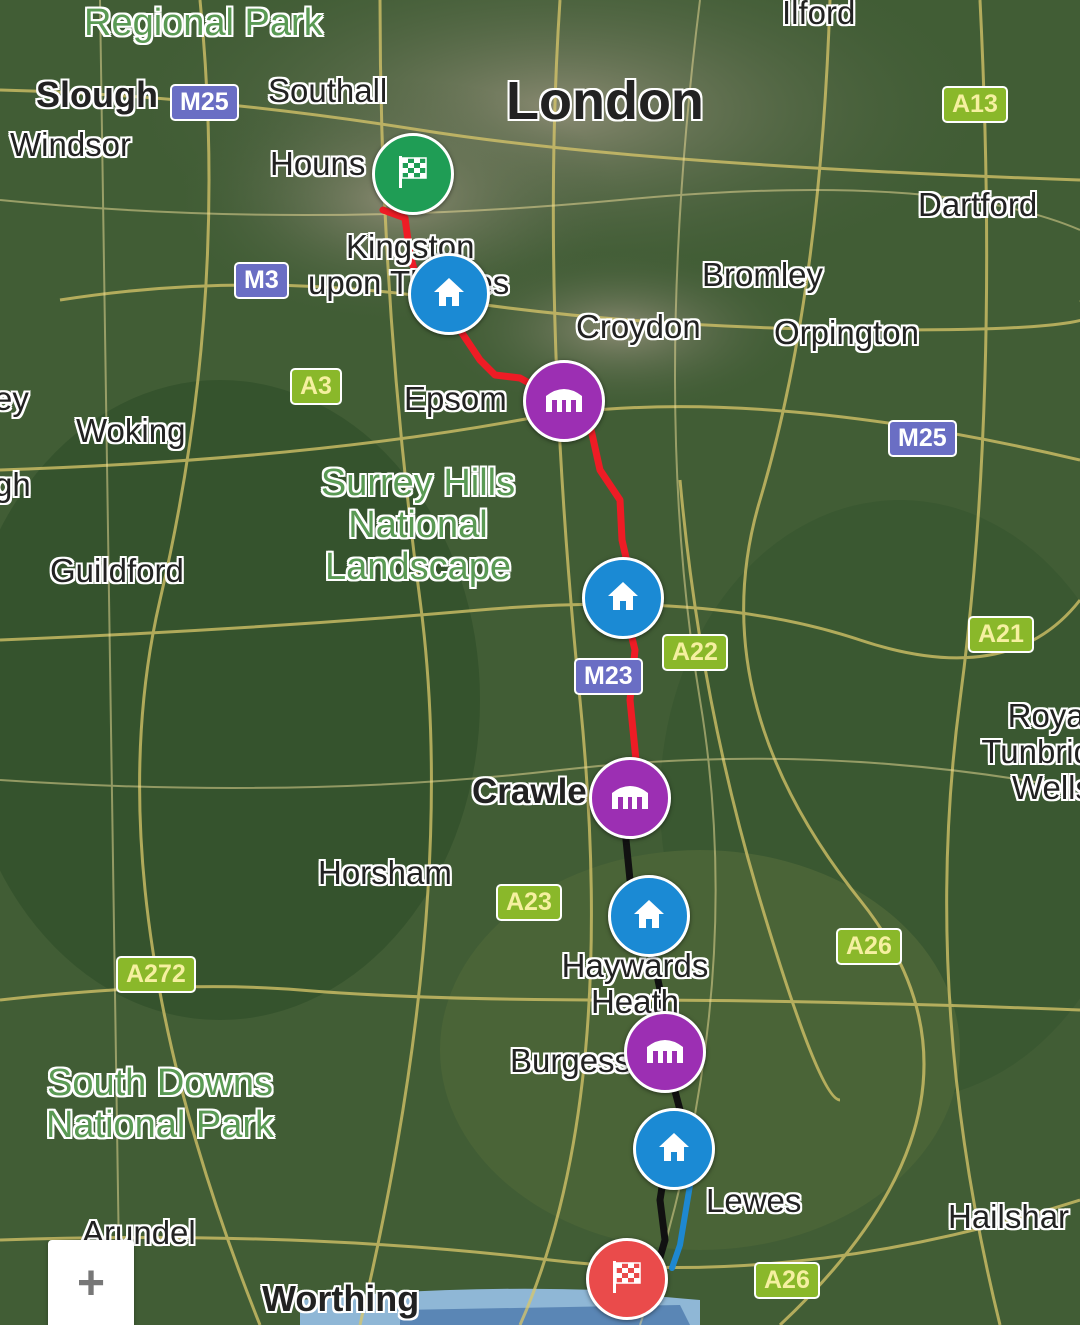 This screenshot has height=1325, width=1080. I want to click on south-downs-label: South Downs National Park, so click(160, 1104).